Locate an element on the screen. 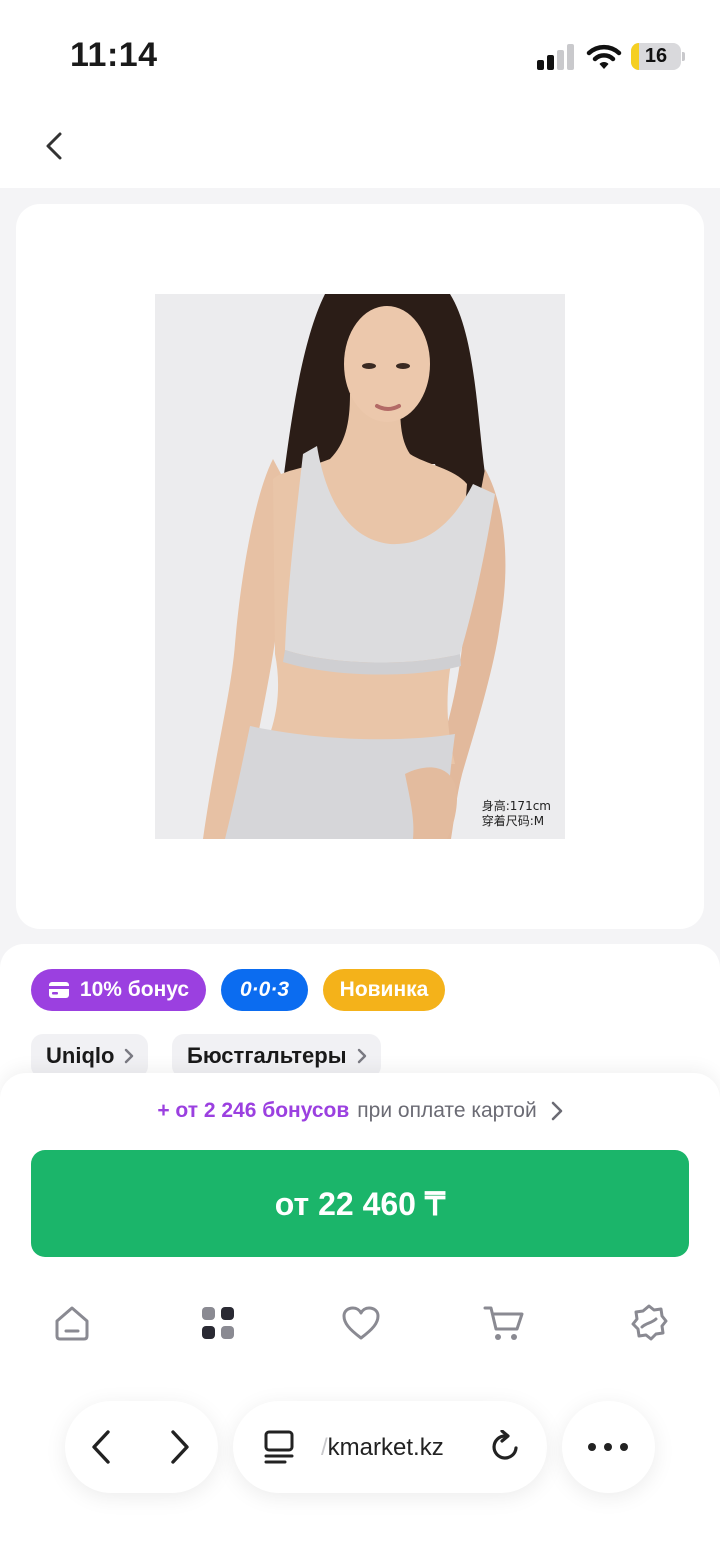 The height and width of the screenshot is (1559, 720). breadcrumb-brand: Uniqlo is located at coordinates (90, 1056).